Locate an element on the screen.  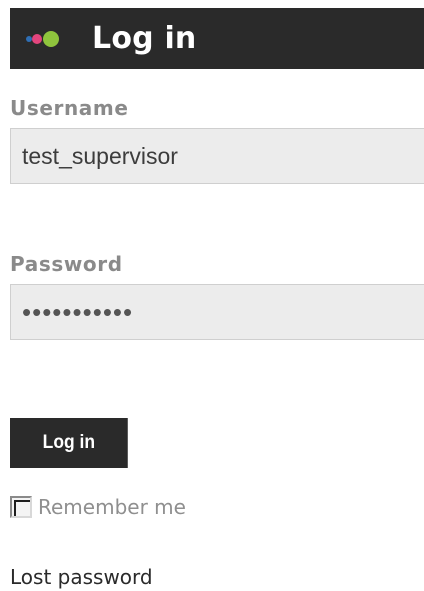
remember-me-row: Remember me is located at coordinates (98, 507).